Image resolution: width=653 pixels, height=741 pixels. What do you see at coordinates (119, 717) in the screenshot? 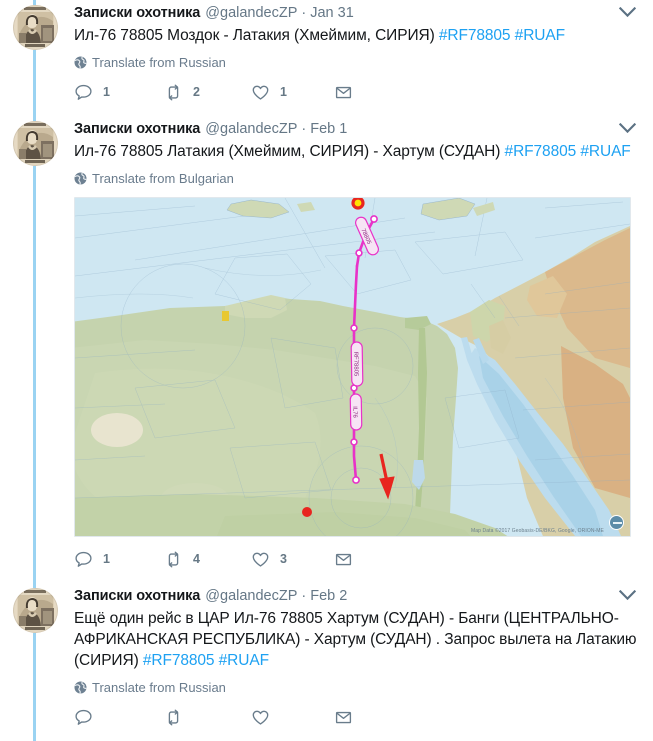
I see `reply-action` at bounding box center [119, 717].